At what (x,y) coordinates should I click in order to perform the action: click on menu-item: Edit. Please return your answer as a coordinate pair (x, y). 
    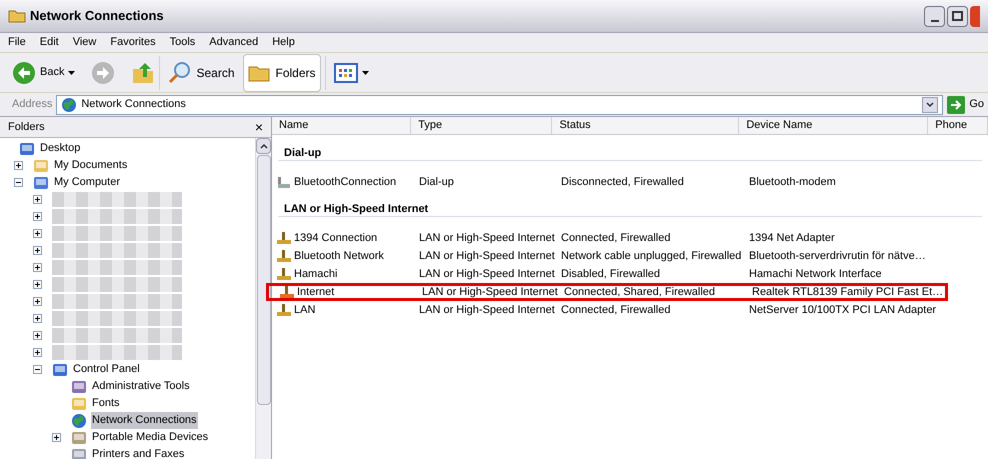
    Looking at the image, I should click on (49, 42).